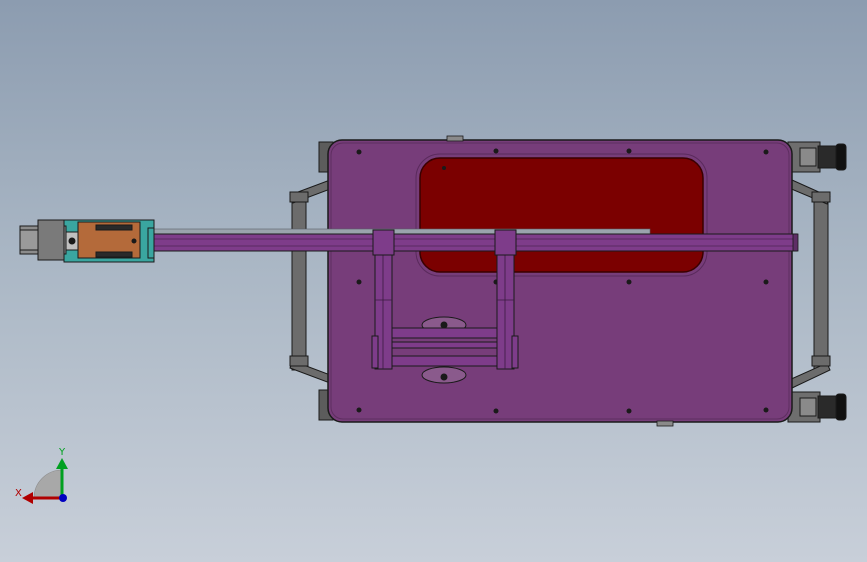 This screenshot has width=867, height=562. What do you see at coordinates (299, 284) in the screenshot?
I see `left-leg` at bounding box center [299, 284].